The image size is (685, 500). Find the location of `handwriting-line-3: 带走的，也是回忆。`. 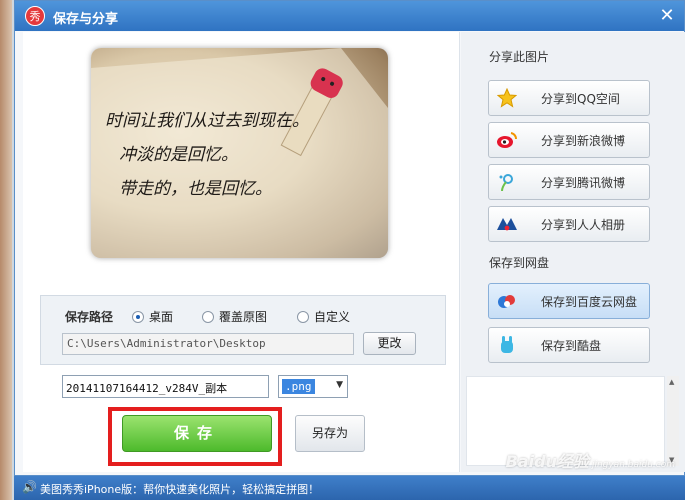

handwriting-line-3: 带走的，也是回忆。 is located at coordinates (195, 189).